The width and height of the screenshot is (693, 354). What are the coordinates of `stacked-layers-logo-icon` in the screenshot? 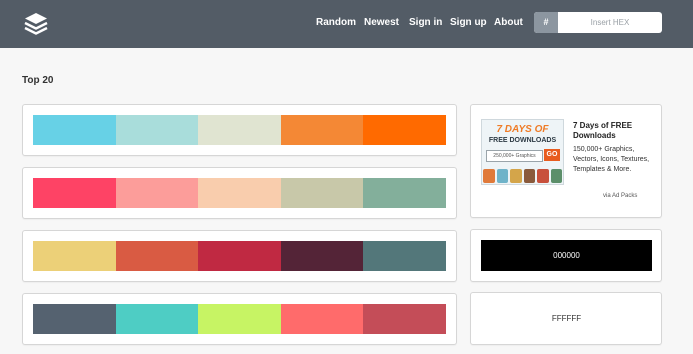 It's located at (36, 24).